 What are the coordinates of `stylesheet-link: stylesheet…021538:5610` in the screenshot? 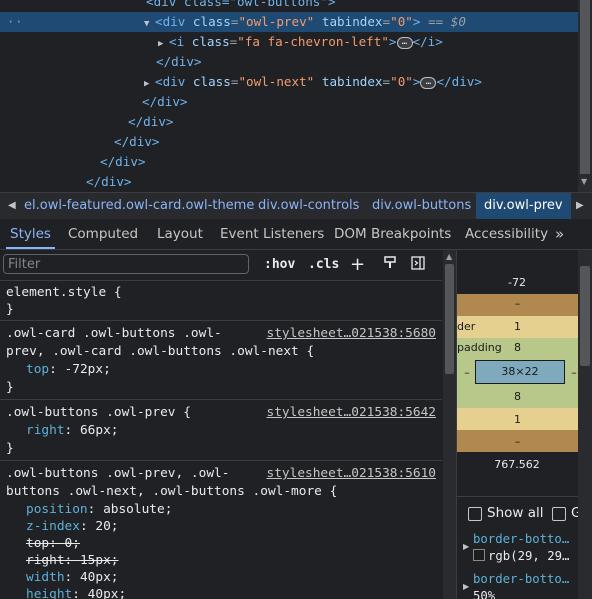 It's located at (352, 474).